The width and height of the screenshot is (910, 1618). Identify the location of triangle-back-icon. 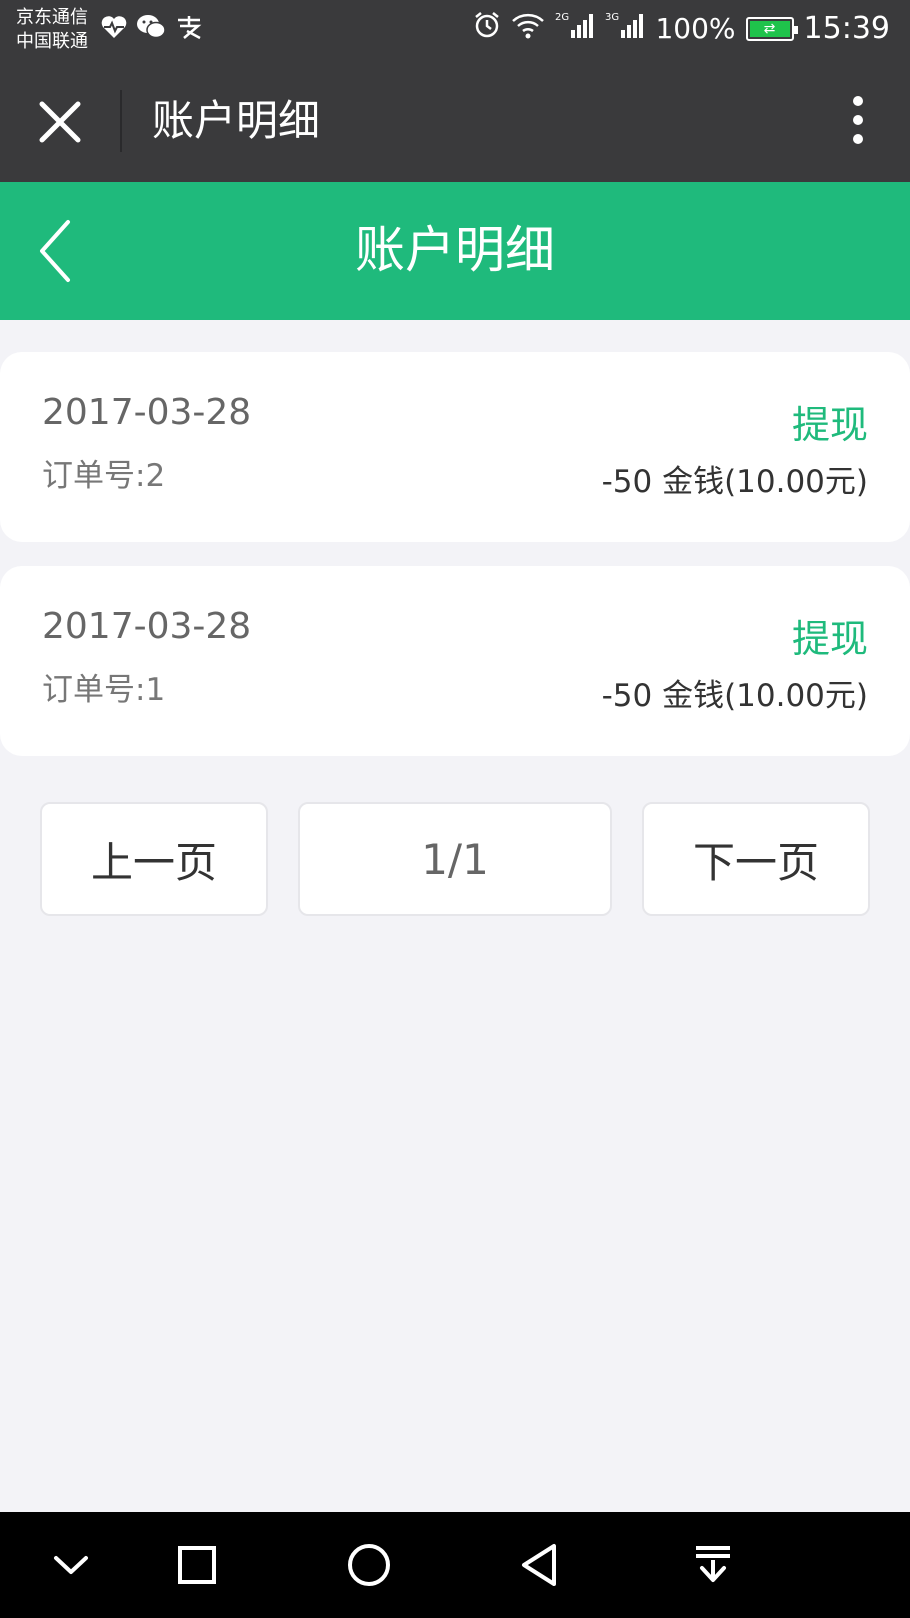
(541, 1565).